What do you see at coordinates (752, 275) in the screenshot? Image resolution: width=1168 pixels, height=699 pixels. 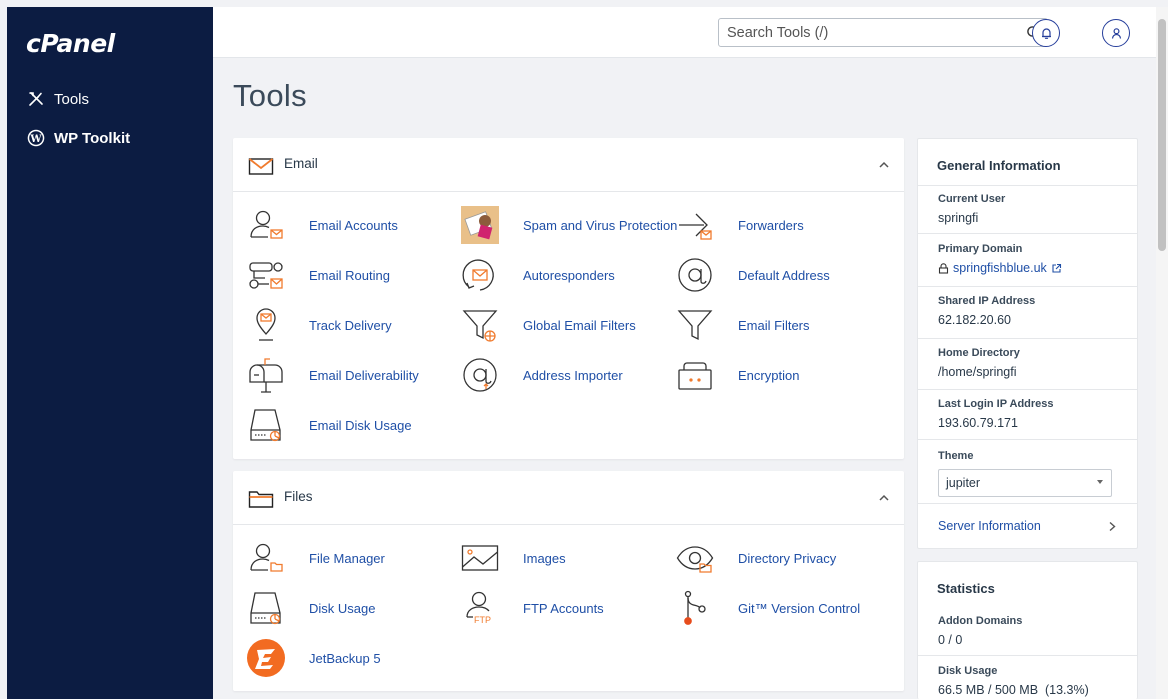 I see `tool-default-address: Default Address` at bounding box center [752, 275].